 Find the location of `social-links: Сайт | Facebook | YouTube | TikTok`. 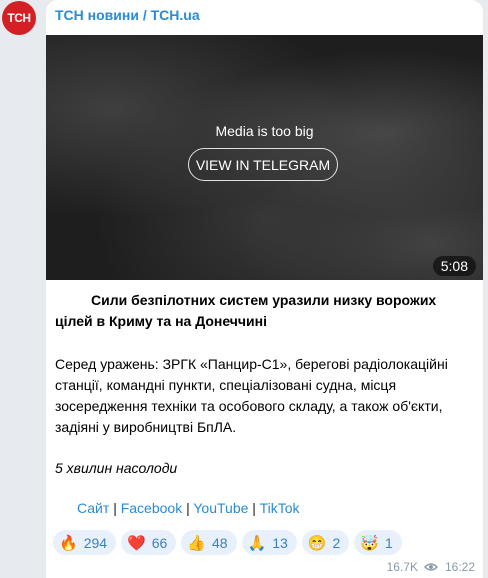

social-links: Сайт | Facebook | YouTube | TikTok is located at coordinates (188, 508).